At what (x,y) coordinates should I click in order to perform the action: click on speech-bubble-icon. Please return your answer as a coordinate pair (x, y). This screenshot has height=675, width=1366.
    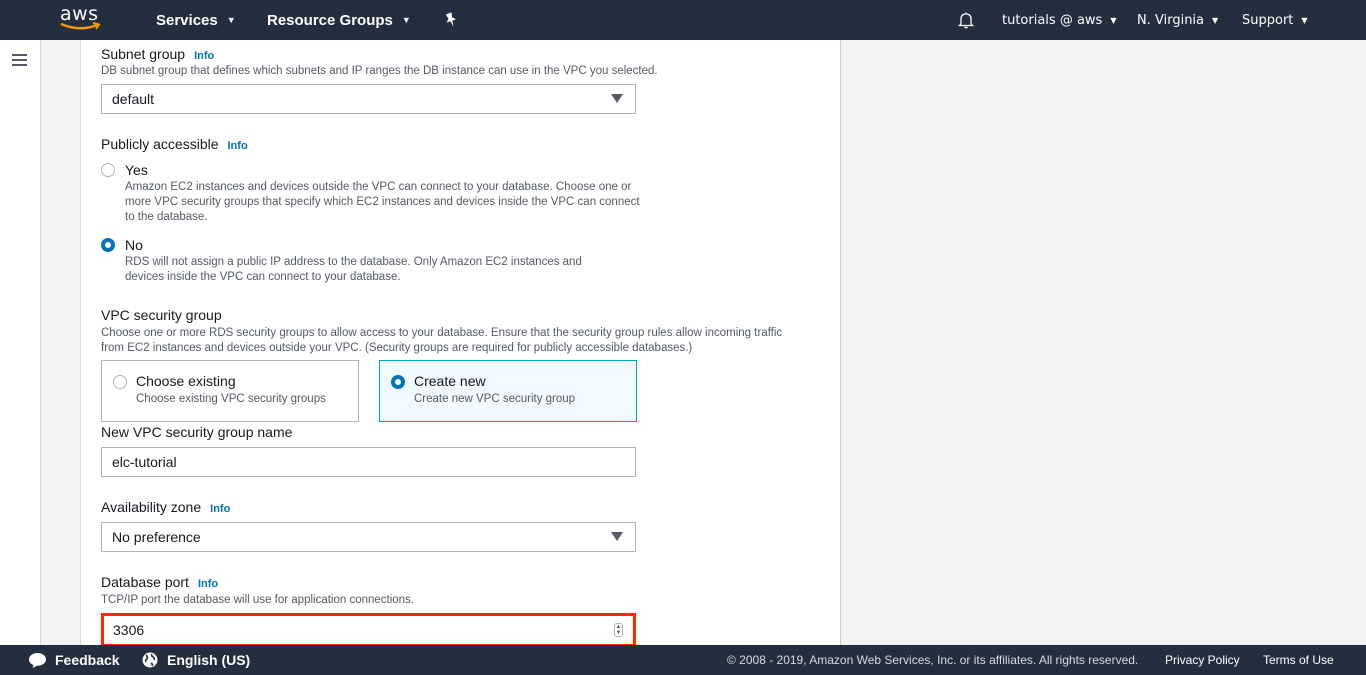
    Looking at the image, I should click on (37, 660).